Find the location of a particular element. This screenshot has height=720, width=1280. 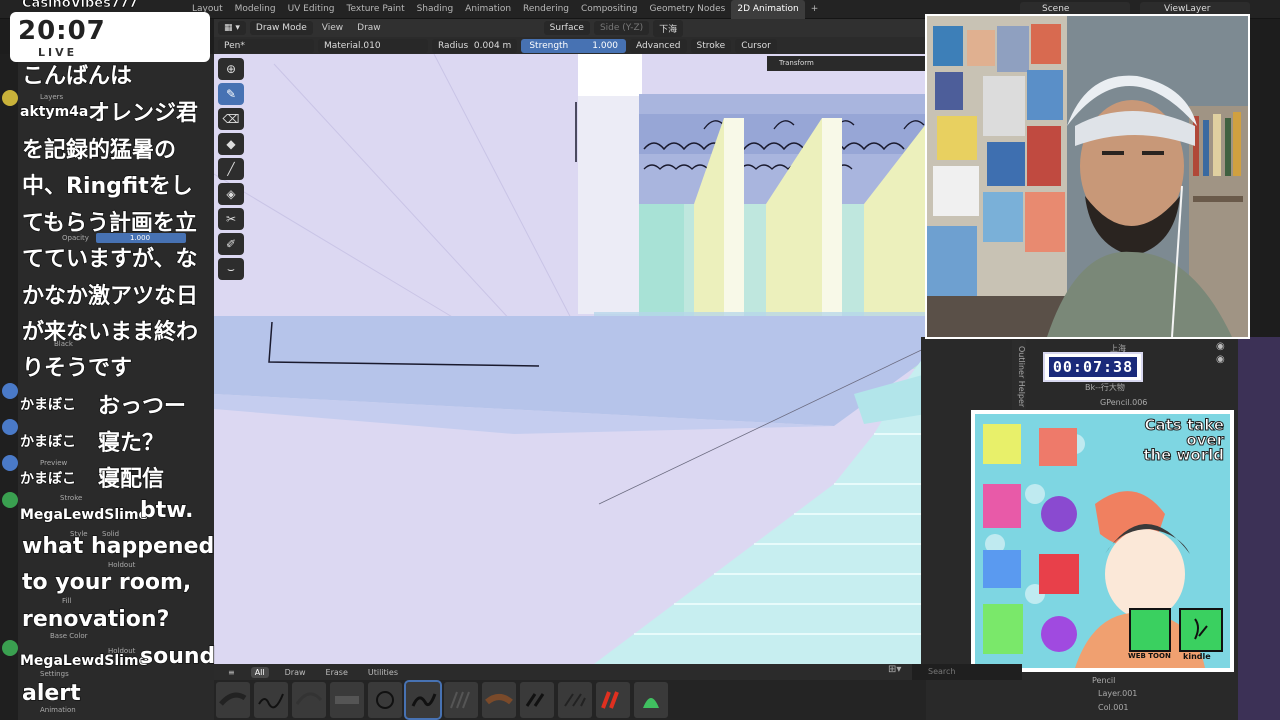

brush-dropdown: Pen* is located at coordinates (266, 45).